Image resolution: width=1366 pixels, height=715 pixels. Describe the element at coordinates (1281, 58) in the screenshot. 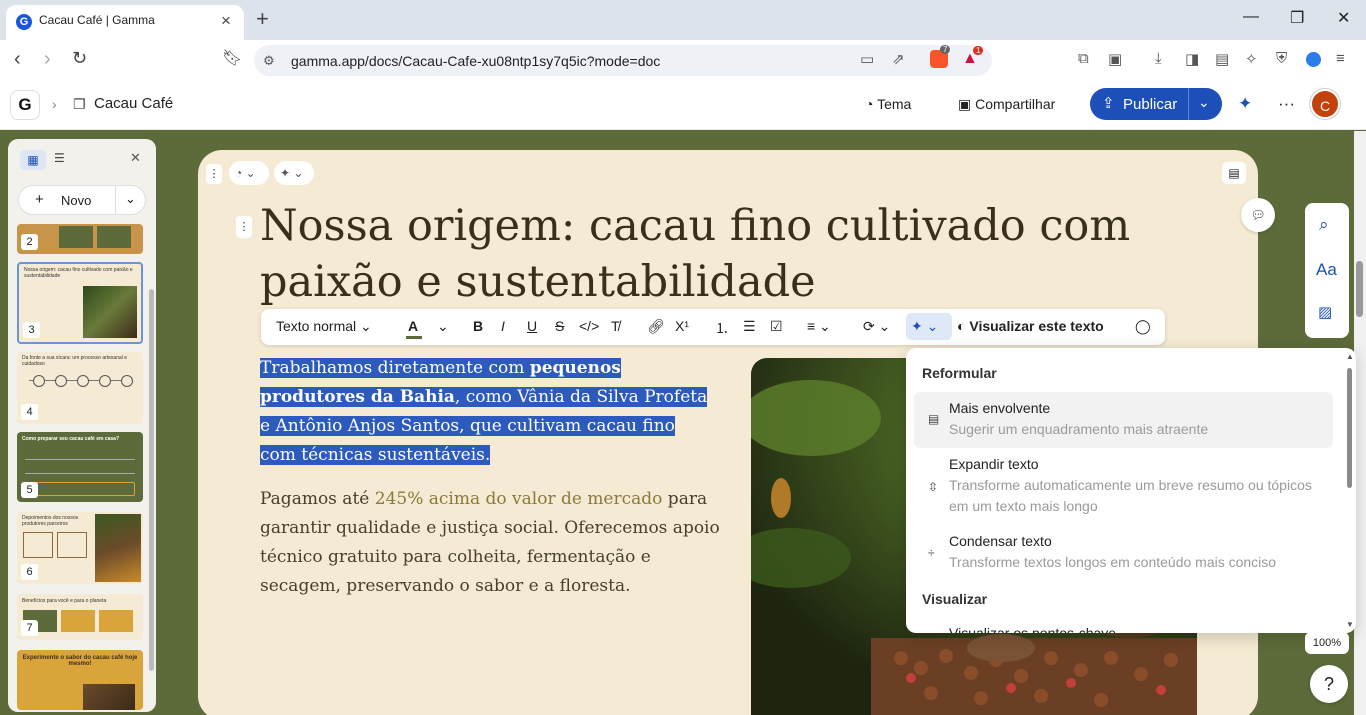

I see `vpn-icon: ⛨` at that location.